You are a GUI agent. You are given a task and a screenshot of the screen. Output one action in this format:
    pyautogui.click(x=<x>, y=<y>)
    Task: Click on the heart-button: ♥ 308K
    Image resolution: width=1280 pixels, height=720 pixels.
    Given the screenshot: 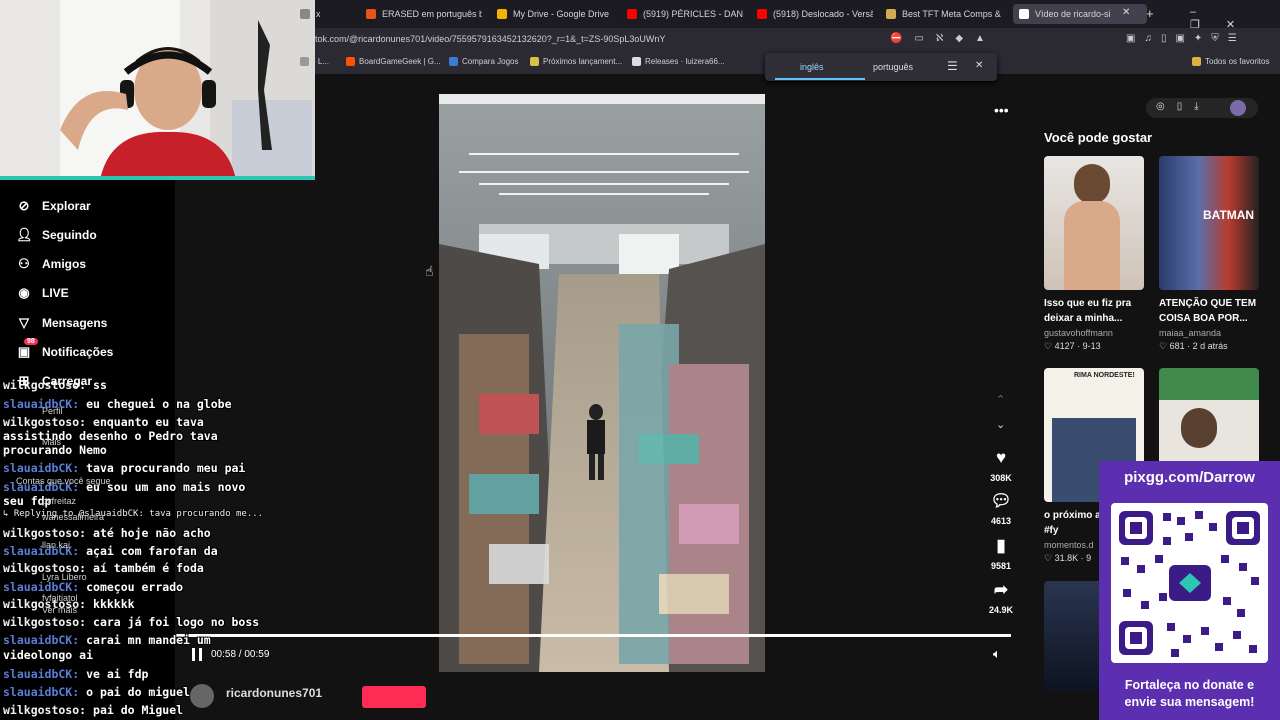 What is the action you would take?
    pyautogui.click(x=1001, y=465)
    